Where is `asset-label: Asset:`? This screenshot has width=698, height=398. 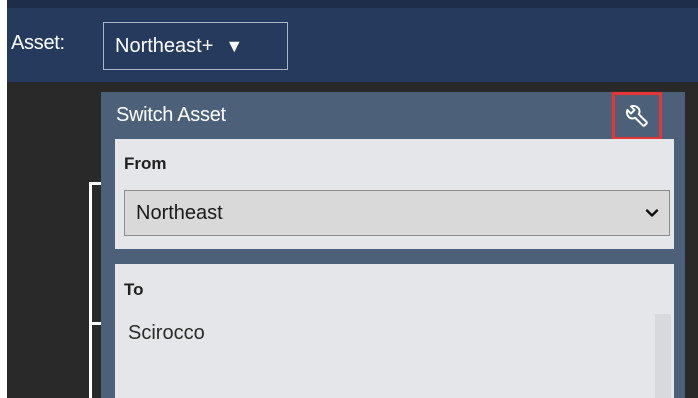
asset-label: Asset: is located at coordinates (38, 43).